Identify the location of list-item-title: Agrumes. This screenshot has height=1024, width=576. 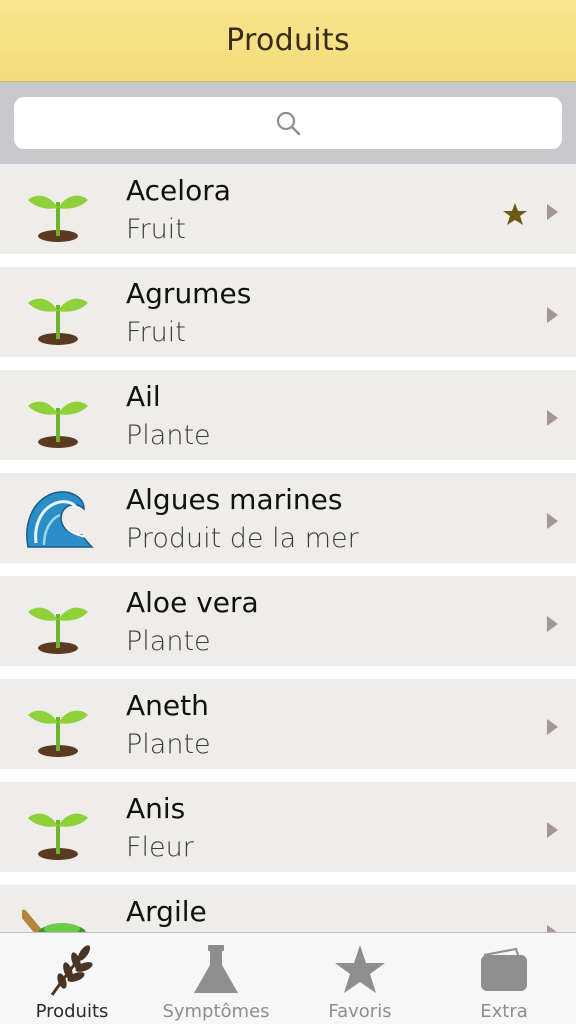
(189, 293).